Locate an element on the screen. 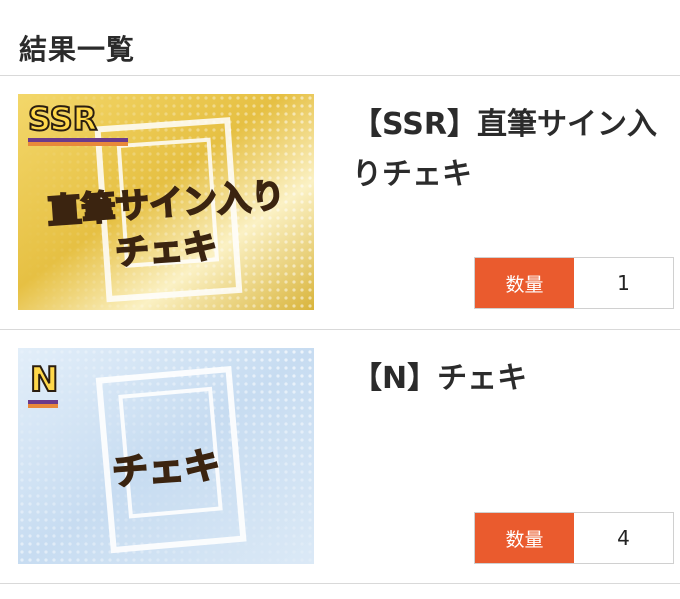 The image size is (680, 599). quantity-value: 1 is located at coordinates (623, 283).